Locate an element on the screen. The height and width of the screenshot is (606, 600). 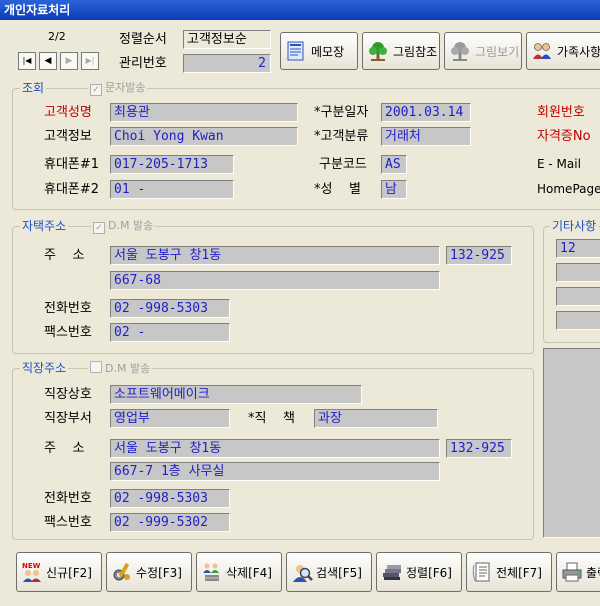
home-fax-label: 팩스번호 is located at coordinates (68, 332).